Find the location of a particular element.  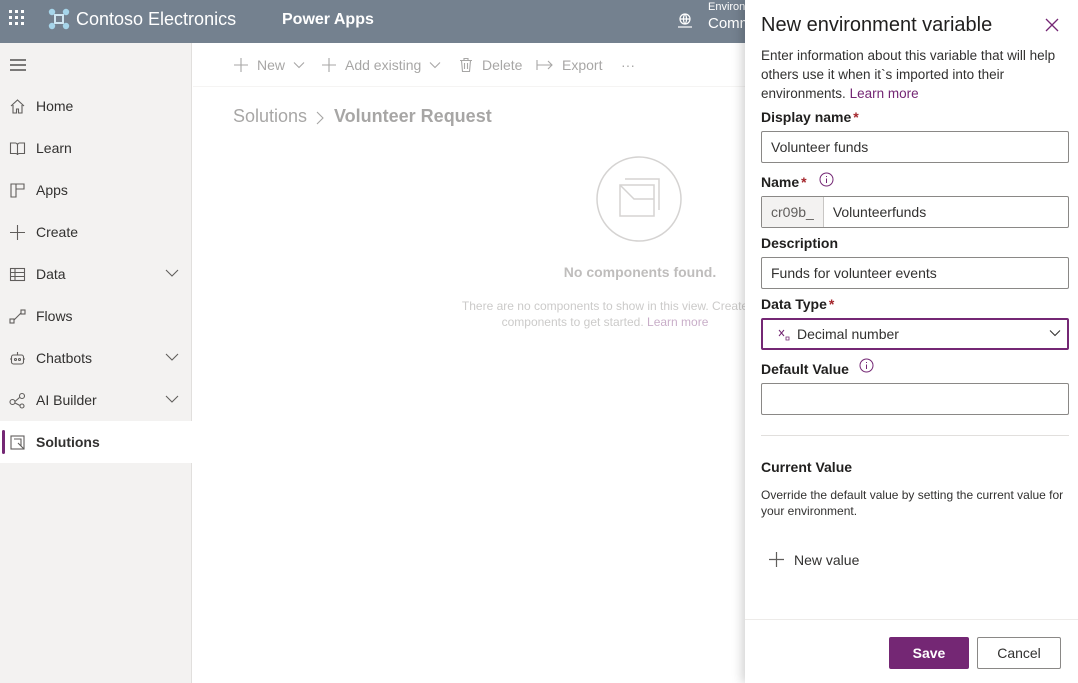

nav-item-flows: Flows is located at coordinates (96, 316).